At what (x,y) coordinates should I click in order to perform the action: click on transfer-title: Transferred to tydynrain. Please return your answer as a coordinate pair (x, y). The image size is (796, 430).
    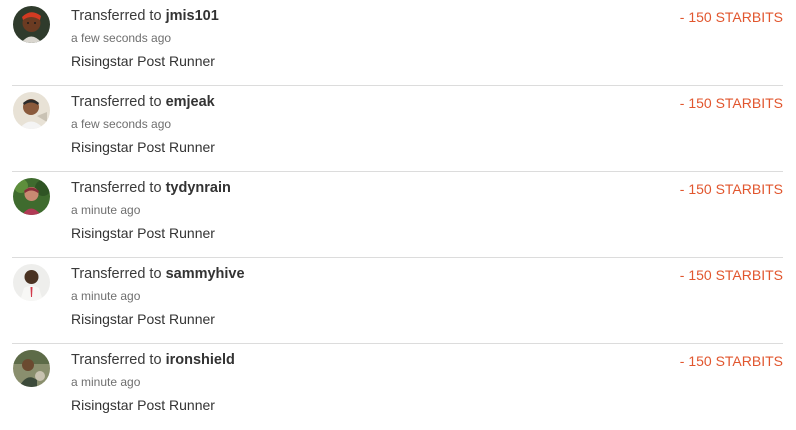
    Looking at the image, I should click on (151, 188).